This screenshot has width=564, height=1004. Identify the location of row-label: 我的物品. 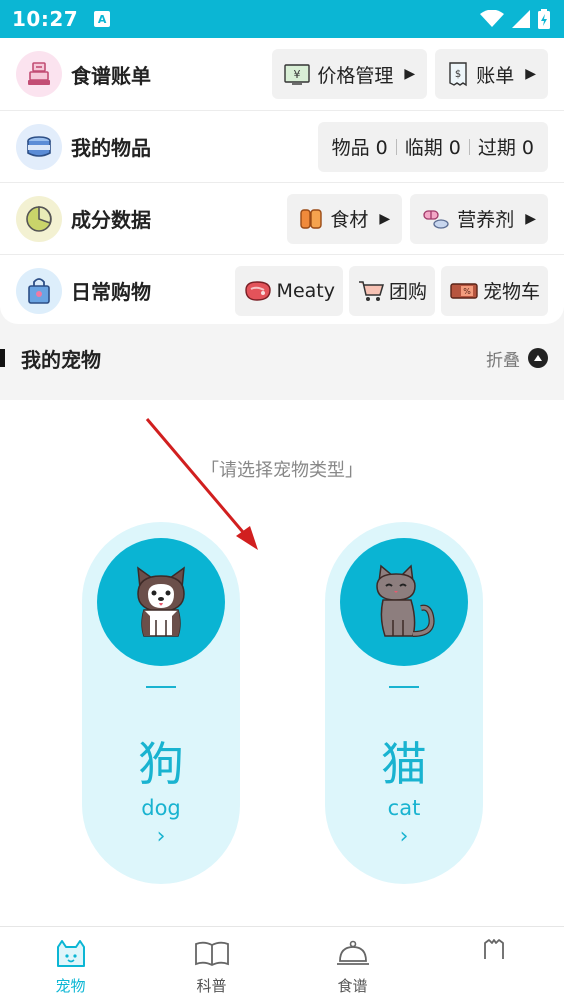
(111, 148).